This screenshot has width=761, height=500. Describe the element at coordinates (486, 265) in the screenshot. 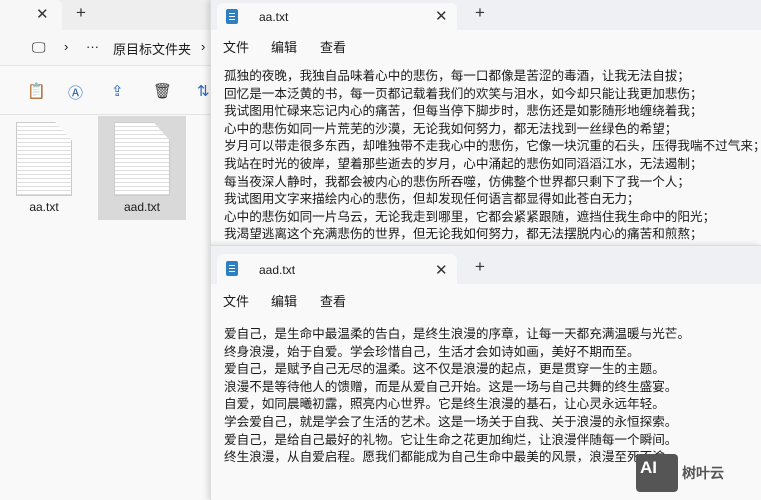

I see `title-bar: aad.txt ✕ +` at that location.